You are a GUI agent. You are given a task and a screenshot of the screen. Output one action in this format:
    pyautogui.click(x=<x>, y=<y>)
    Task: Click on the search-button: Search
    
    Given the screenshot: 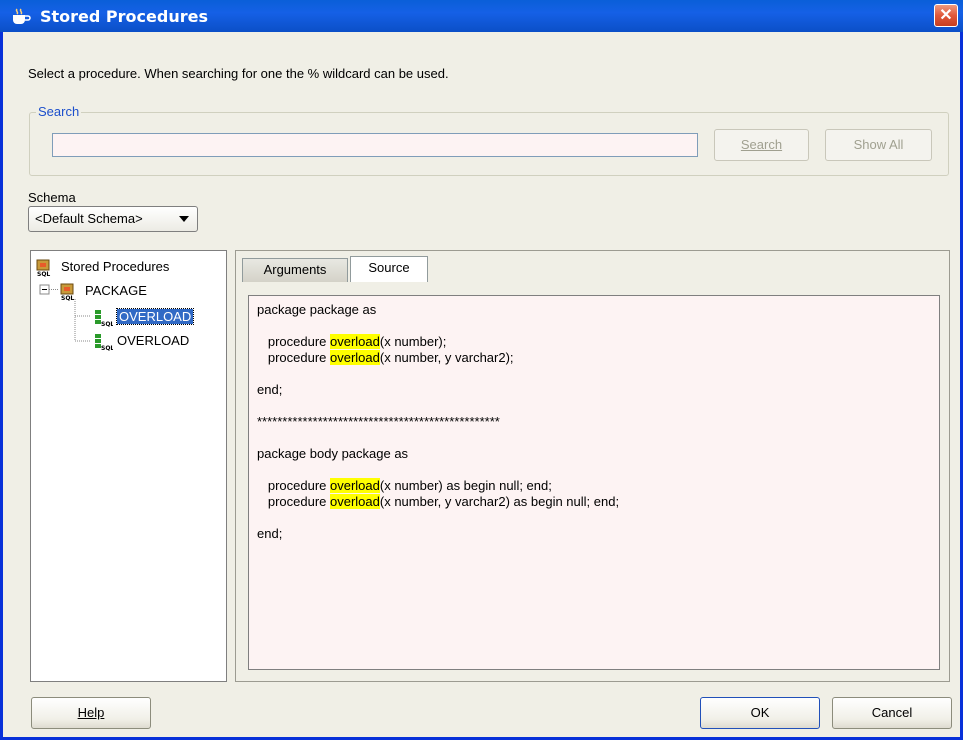 What is the action you would take?
    pyautogui.click(x=761, y=145)
    